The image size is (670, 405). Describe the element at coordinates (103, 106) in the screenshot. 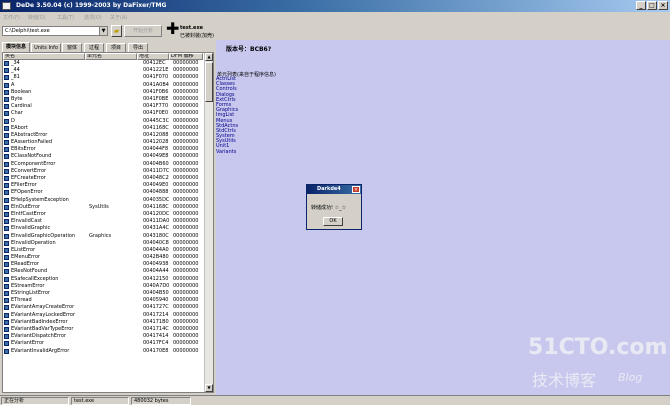

I see `table-row: Cardinal 0041F770 00000000` at that location.